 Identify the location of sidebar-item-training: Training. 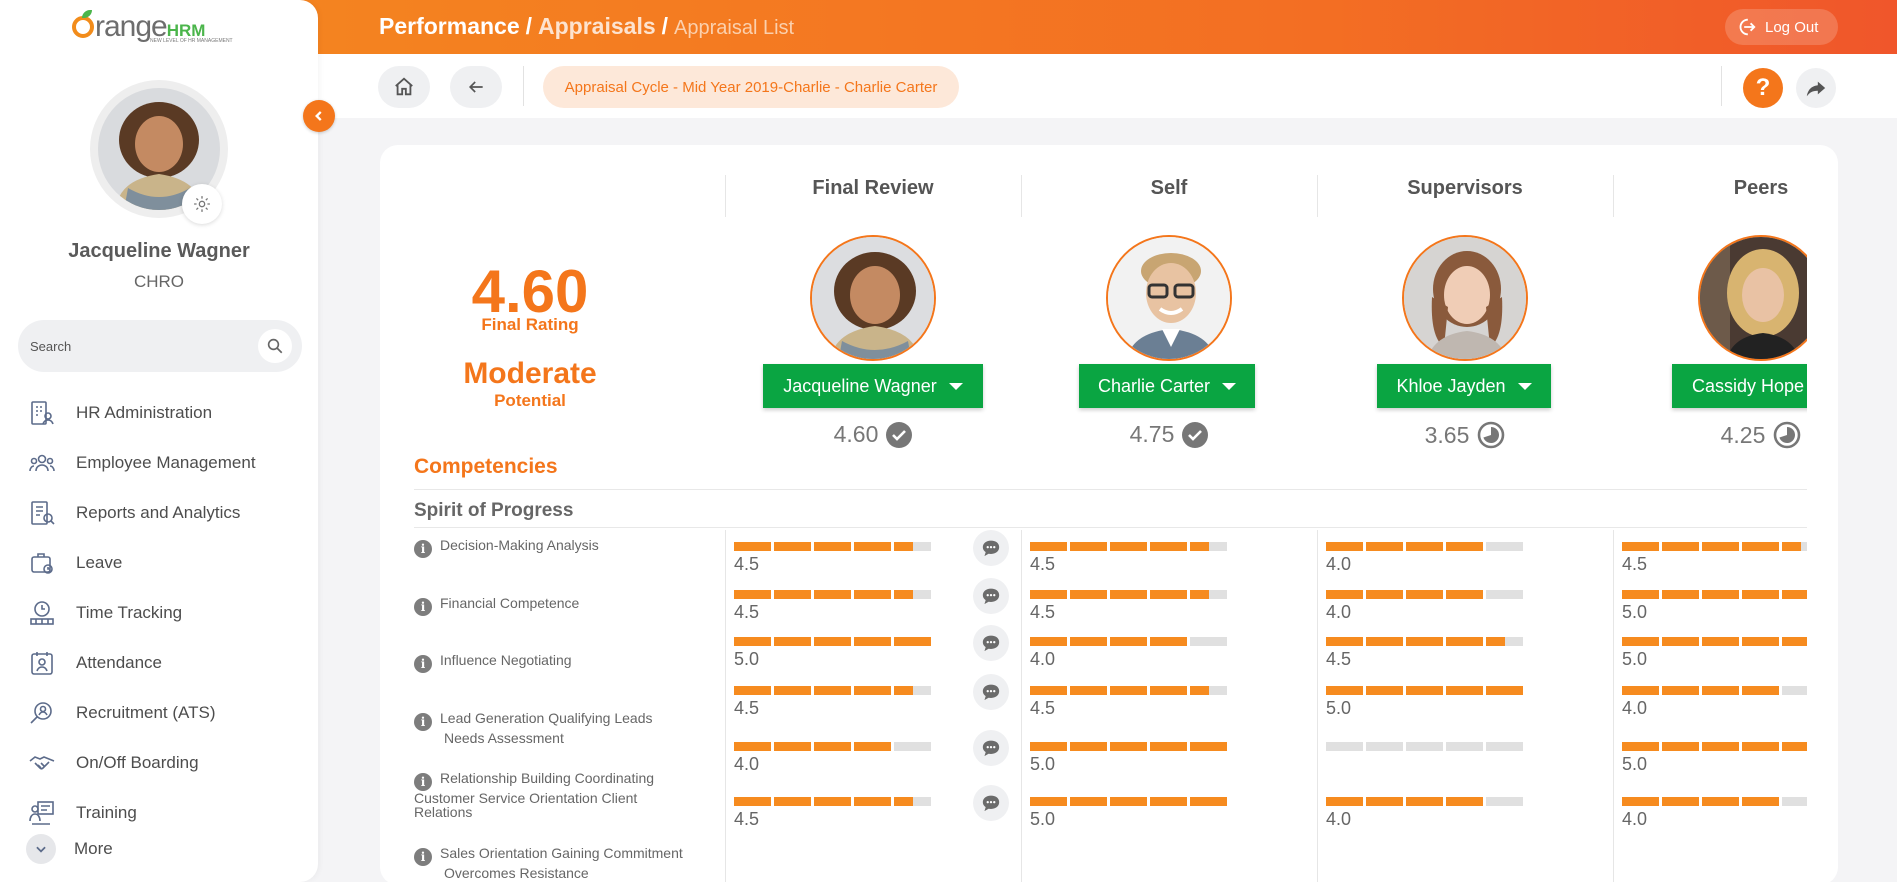
(166, 813).